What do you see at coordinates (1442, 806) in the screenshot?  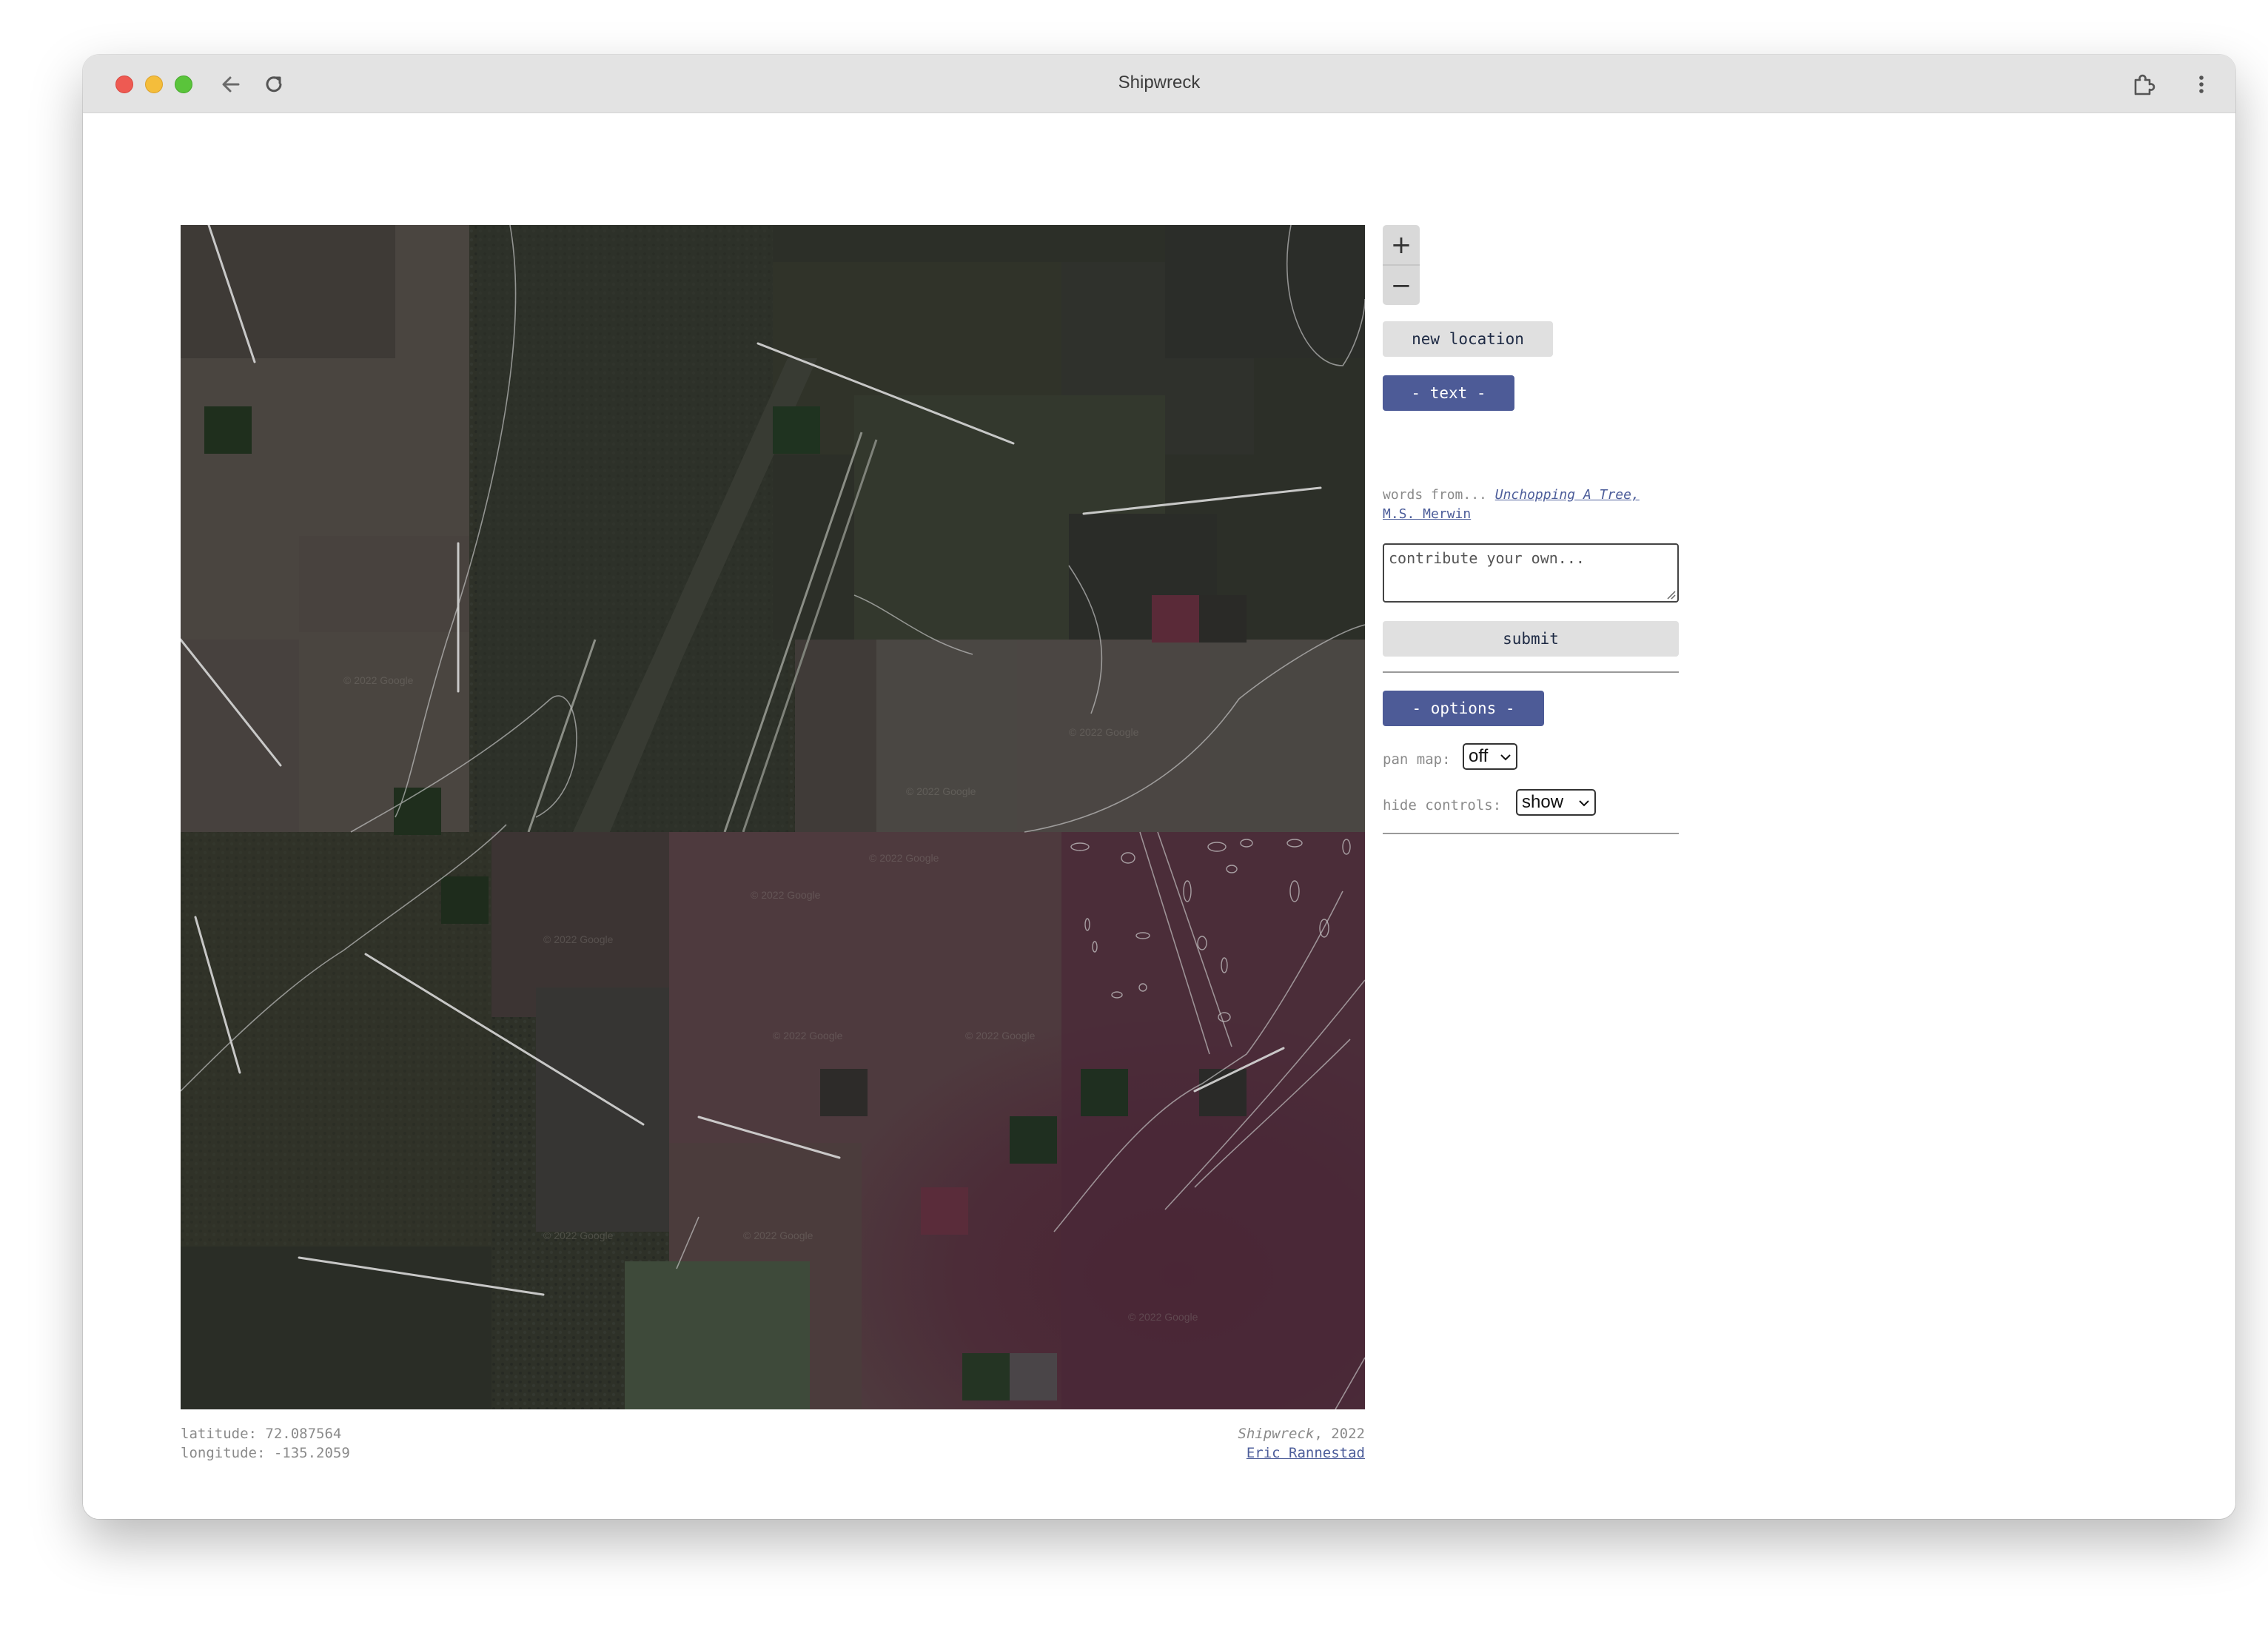 I see `hide-controls-label: hide controls:` at bounding box center [1442, 806].